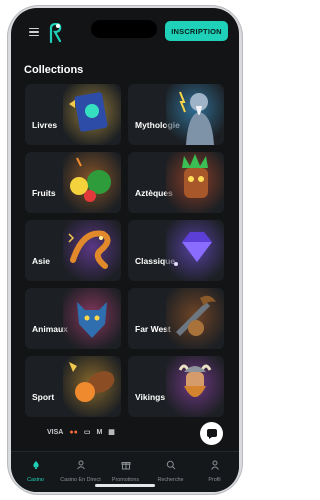 The image size is (320, 500). I want to click on collection-card-animaux: Animaux, so click(73, 318).